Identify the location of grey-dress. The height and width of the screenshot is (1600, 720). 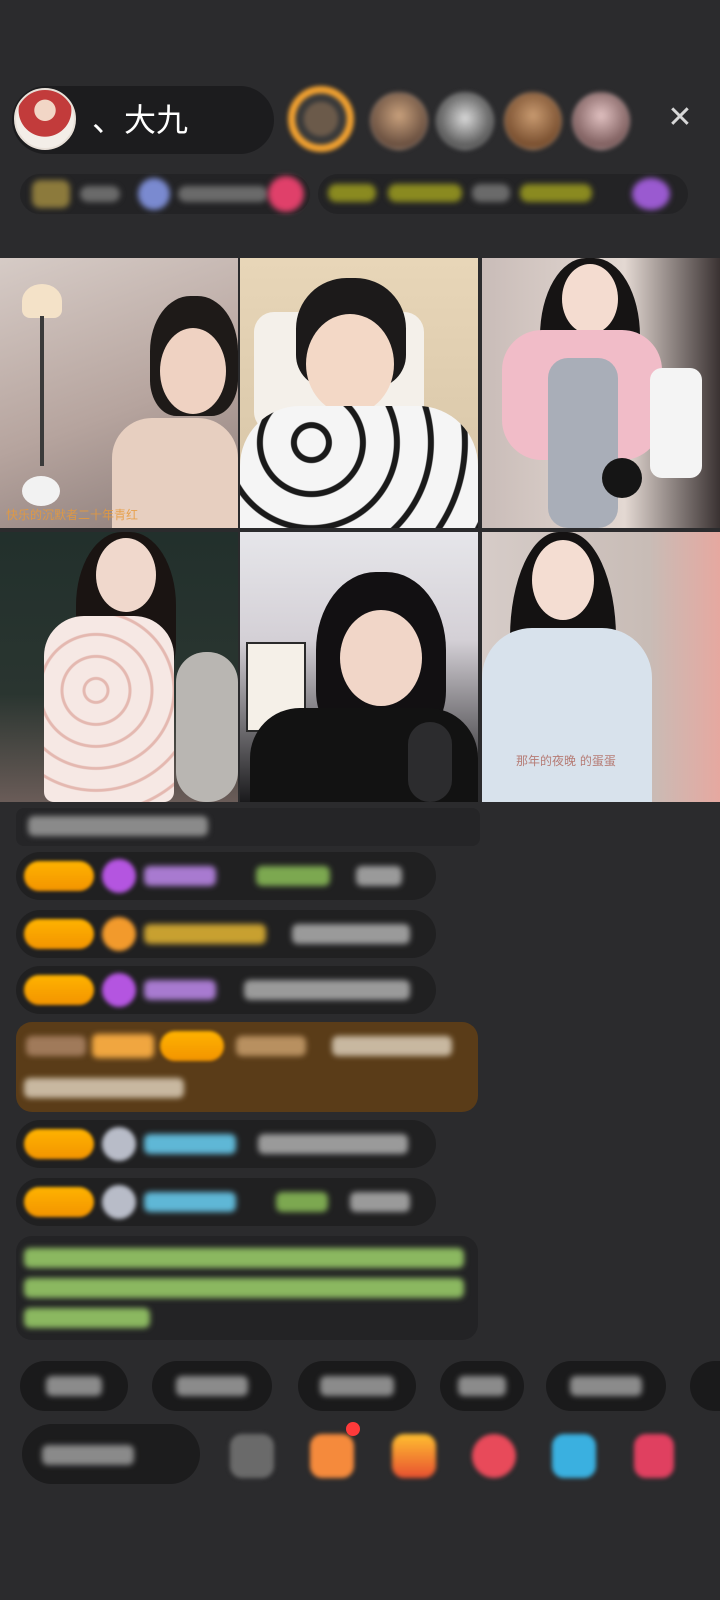
(583, 443).